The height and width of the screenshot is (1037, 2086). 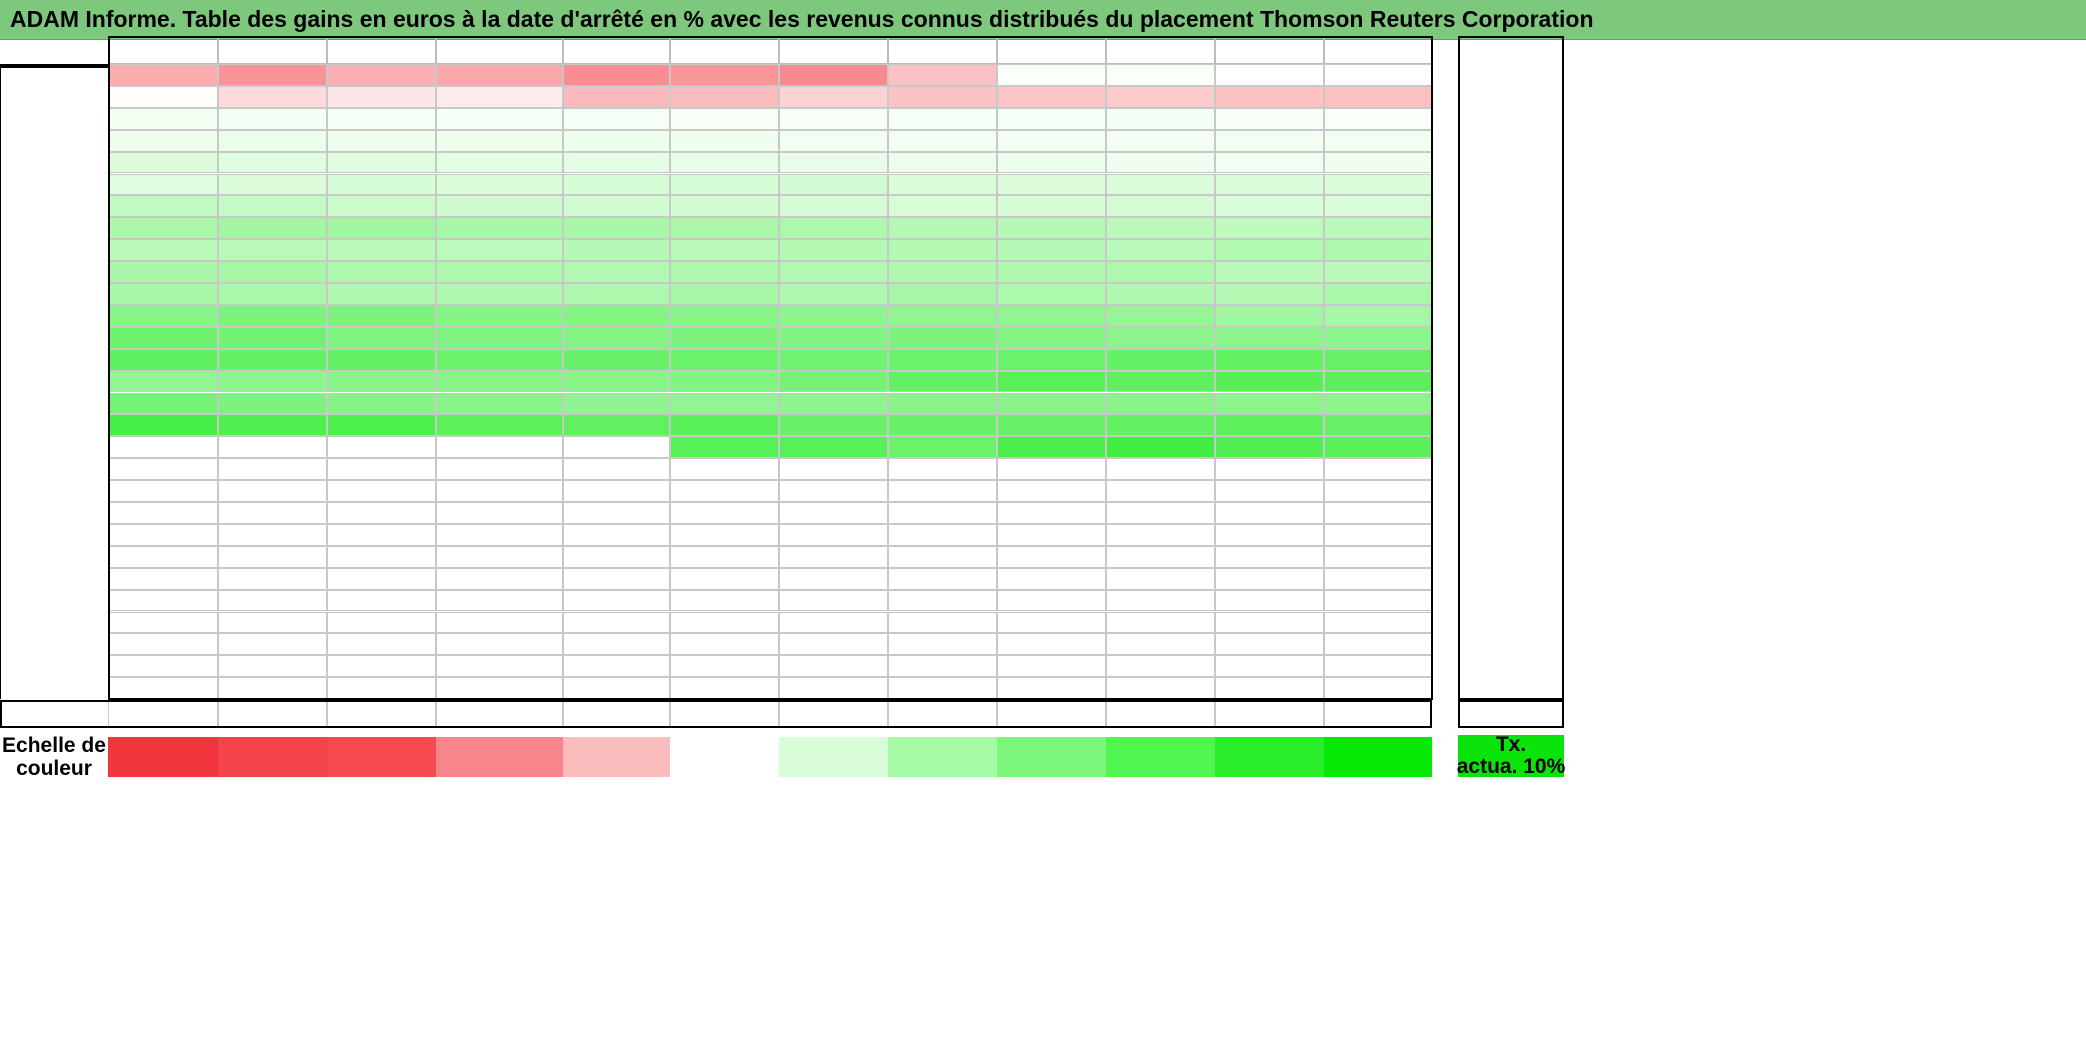 What do you see at coordinates (1511, 714) in the screenshot?
I see `footer-annual-rate` at bounding box center [1511, 714].